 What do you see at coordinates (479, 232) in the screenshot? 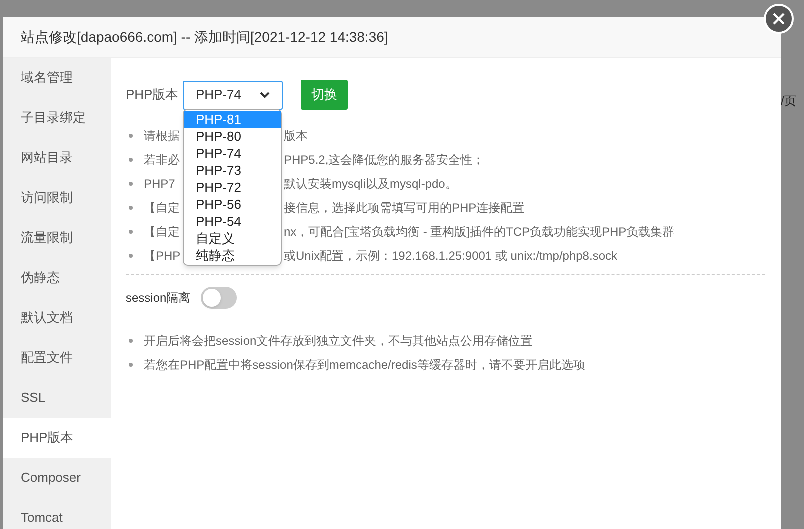
I see `note-text: nx，可配合[宝塔负载均衡 - 重构版]插件的TCP负载功能实现PHP负载集群` at bounding box center [479, 232].